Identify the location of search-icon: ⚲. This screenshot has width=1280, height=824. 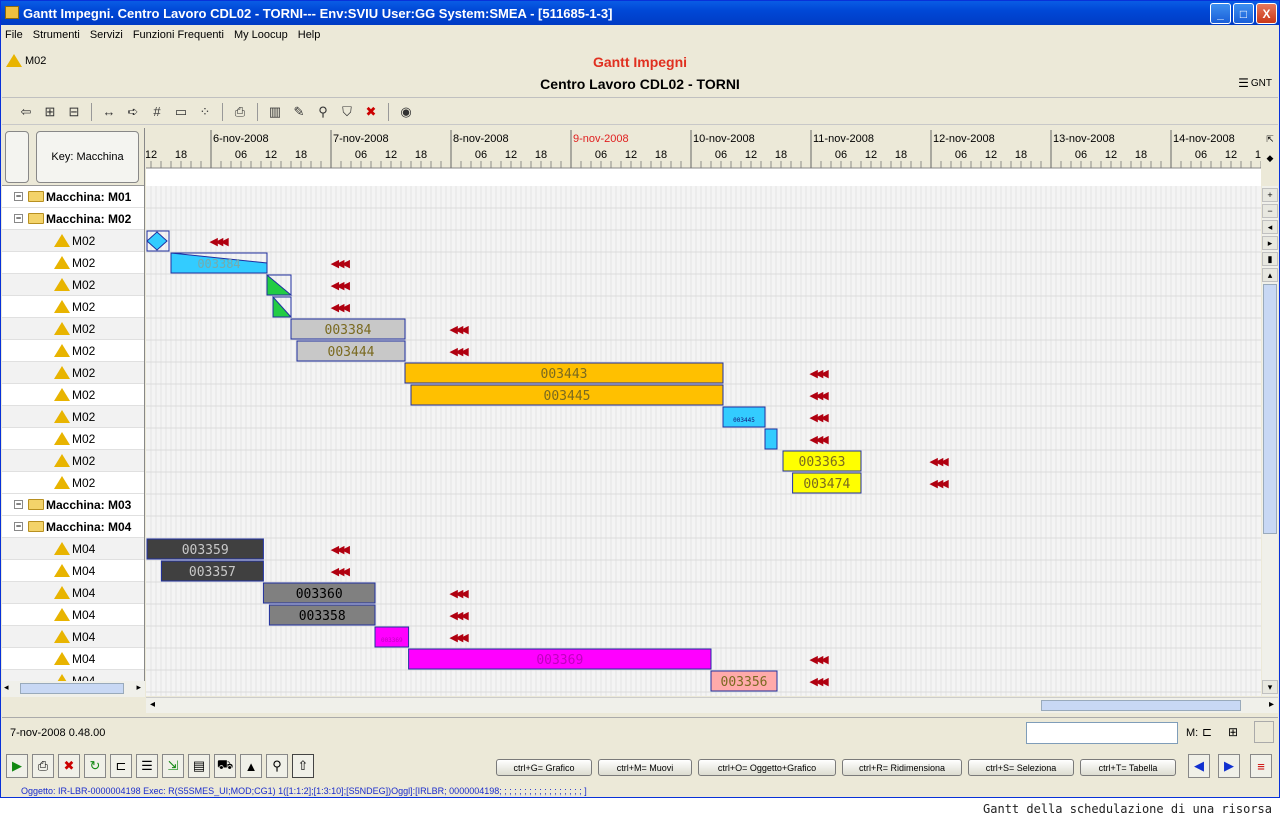
(323, 112).